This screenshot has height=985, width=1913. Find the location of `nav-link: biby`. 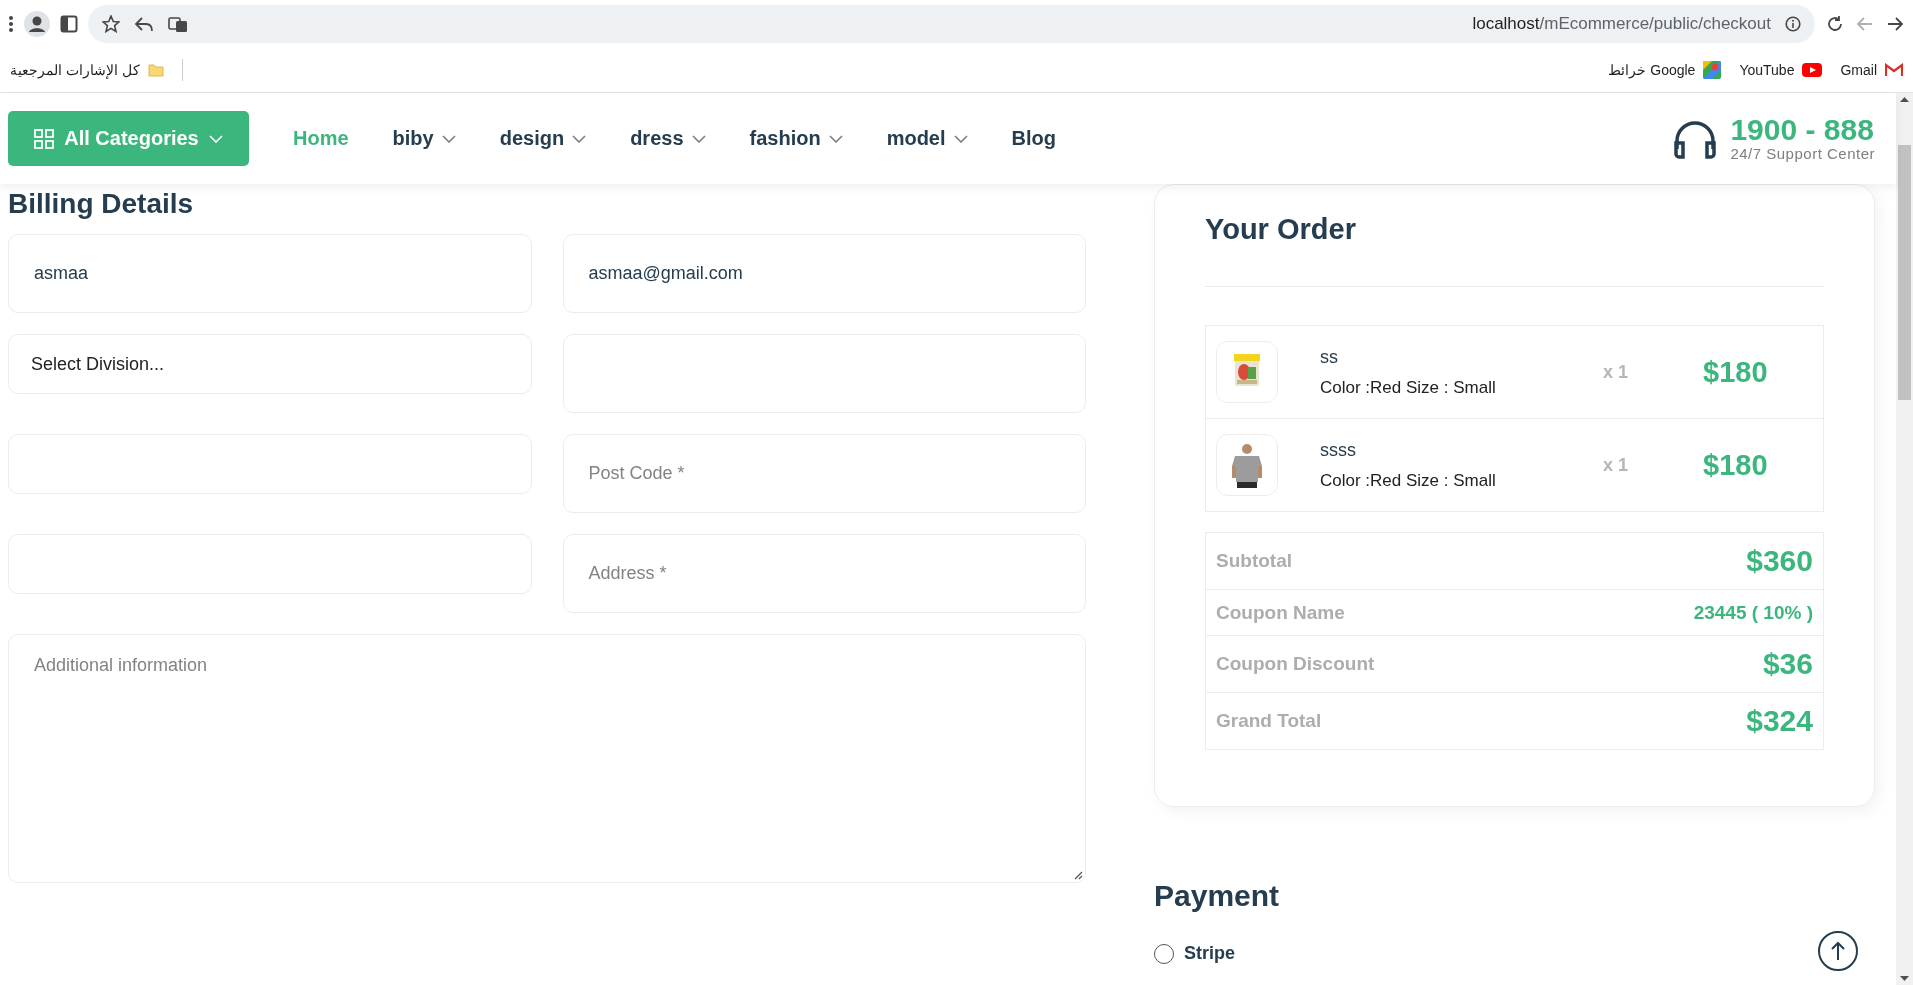

nav-link: biby is located at coordinates (424, 138).